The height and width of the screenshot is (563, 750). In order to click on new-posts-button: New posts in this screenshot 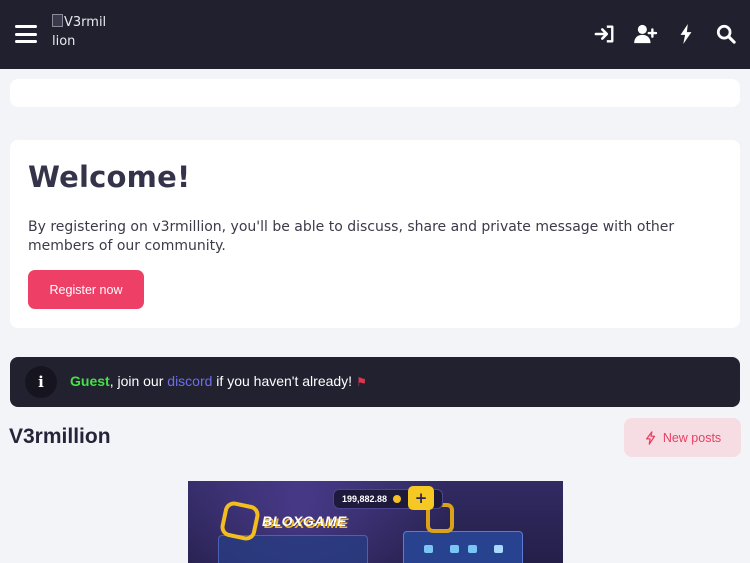, I will do `click(682, 437)`.